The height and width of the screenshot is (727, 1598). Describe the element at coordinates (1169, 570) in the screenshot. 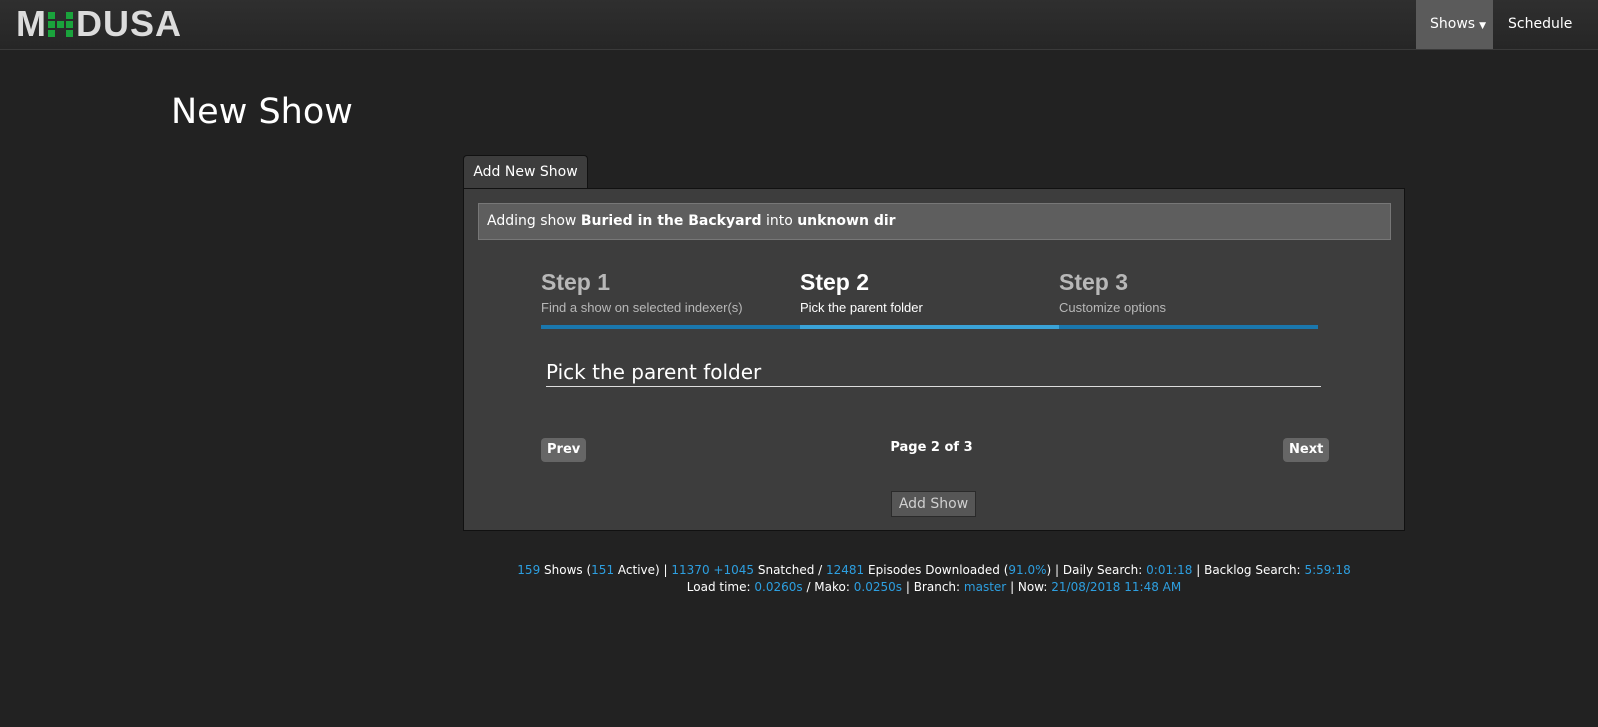

I see `daily-search-time: 0:01:18` at that location.